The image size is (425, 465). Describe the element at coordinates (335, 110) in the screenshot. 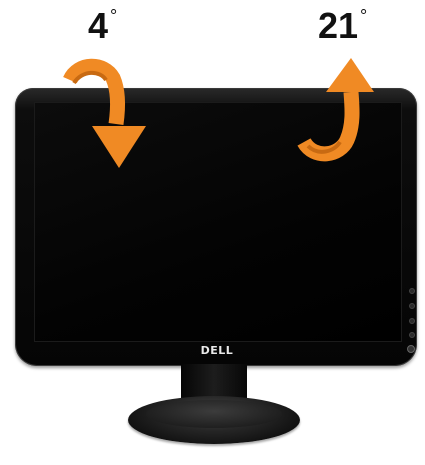

I see `curved-arrow-up-icon` at that location.